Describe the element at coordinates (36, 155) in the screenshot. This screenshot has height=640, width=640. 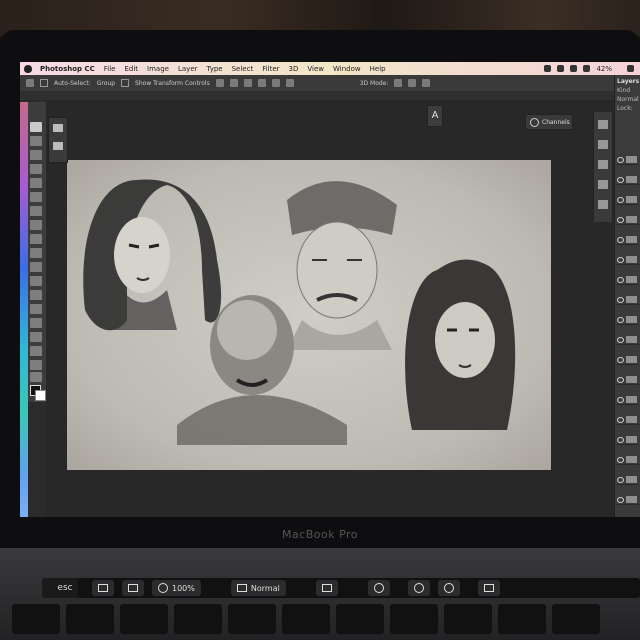
I see `lasso-tool-button` at that location.